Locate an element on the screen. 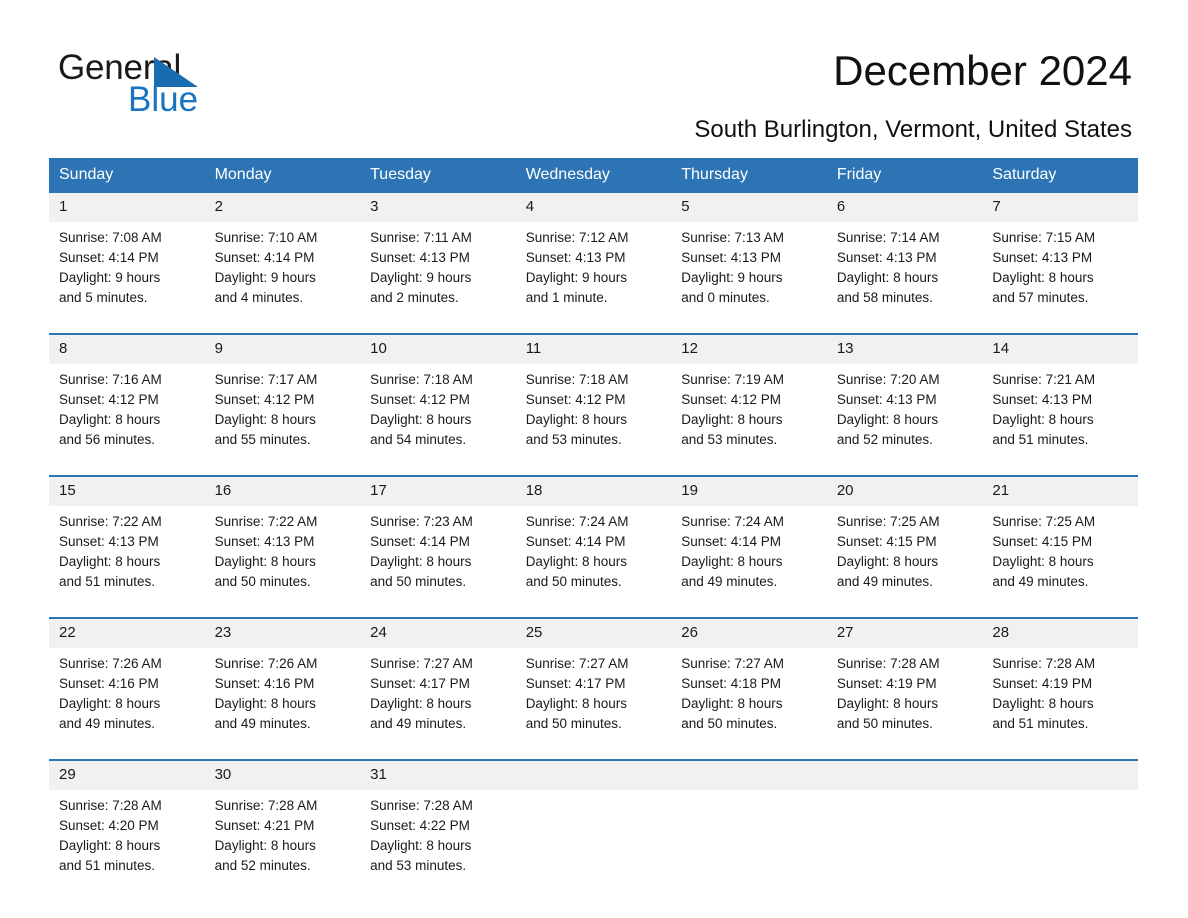 Image resolution: width=1188 pixels, height=918 pixels. day-number: 12 is located at coordinates (749, 349).